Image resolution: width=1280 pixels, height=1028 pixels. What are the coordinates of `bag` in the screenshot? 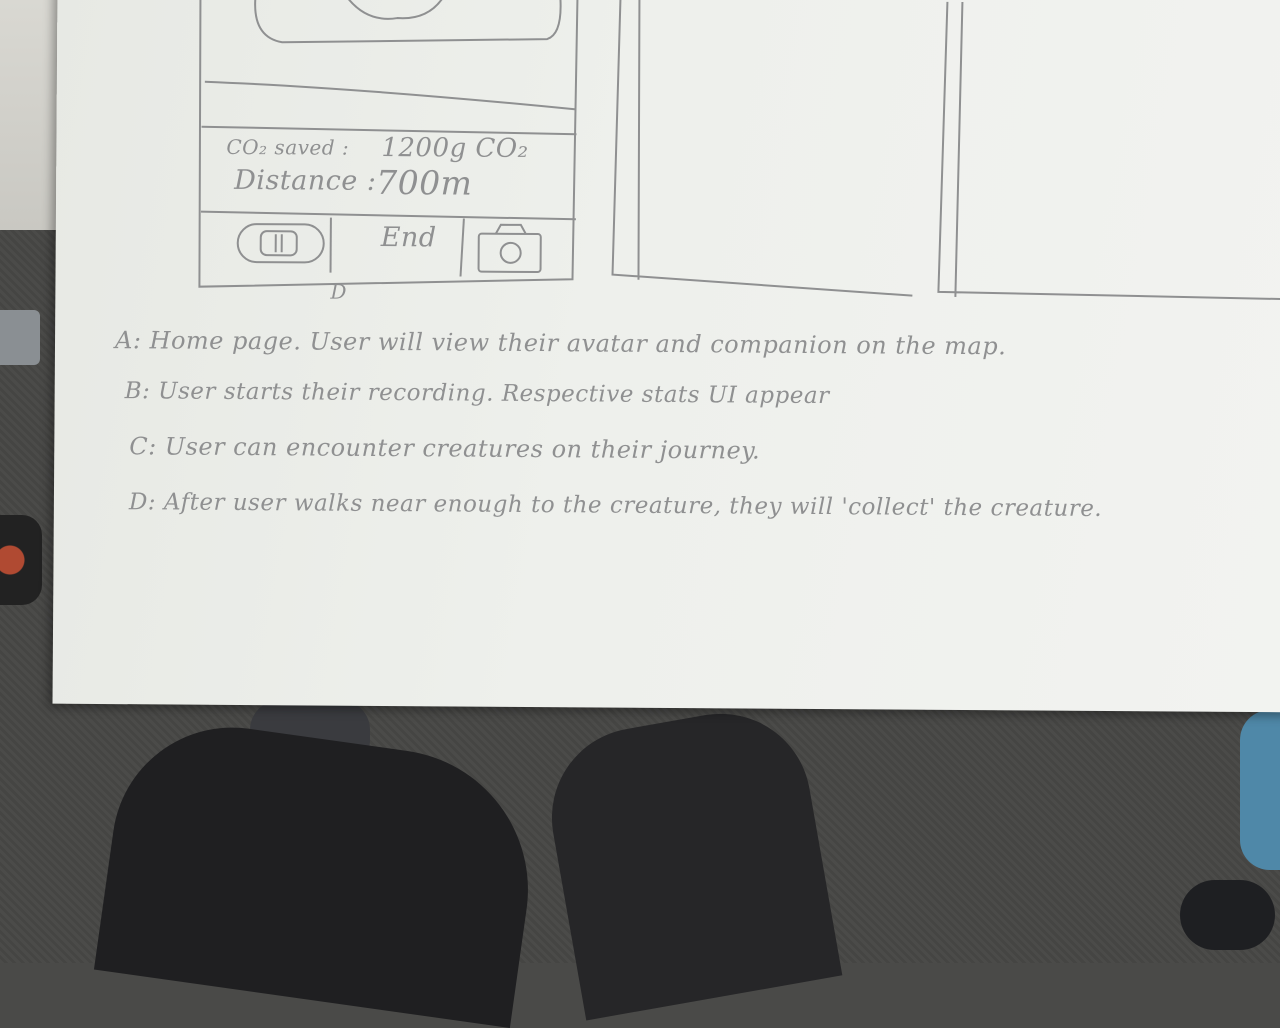 It's located at (21, 560).